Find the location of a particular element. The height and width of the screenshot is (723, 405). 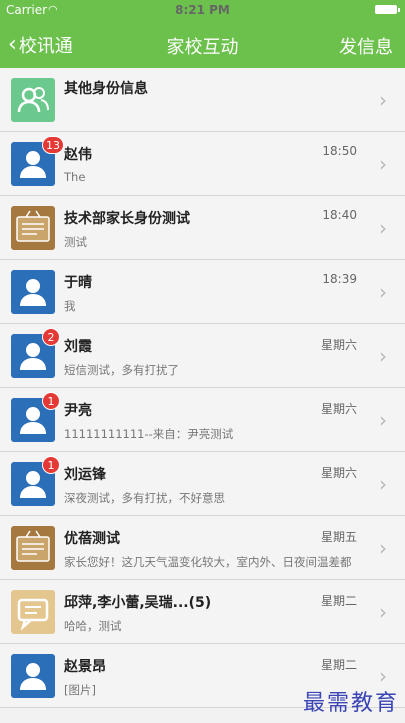

message-preview: 测试 is located at coordinates (75, 242).